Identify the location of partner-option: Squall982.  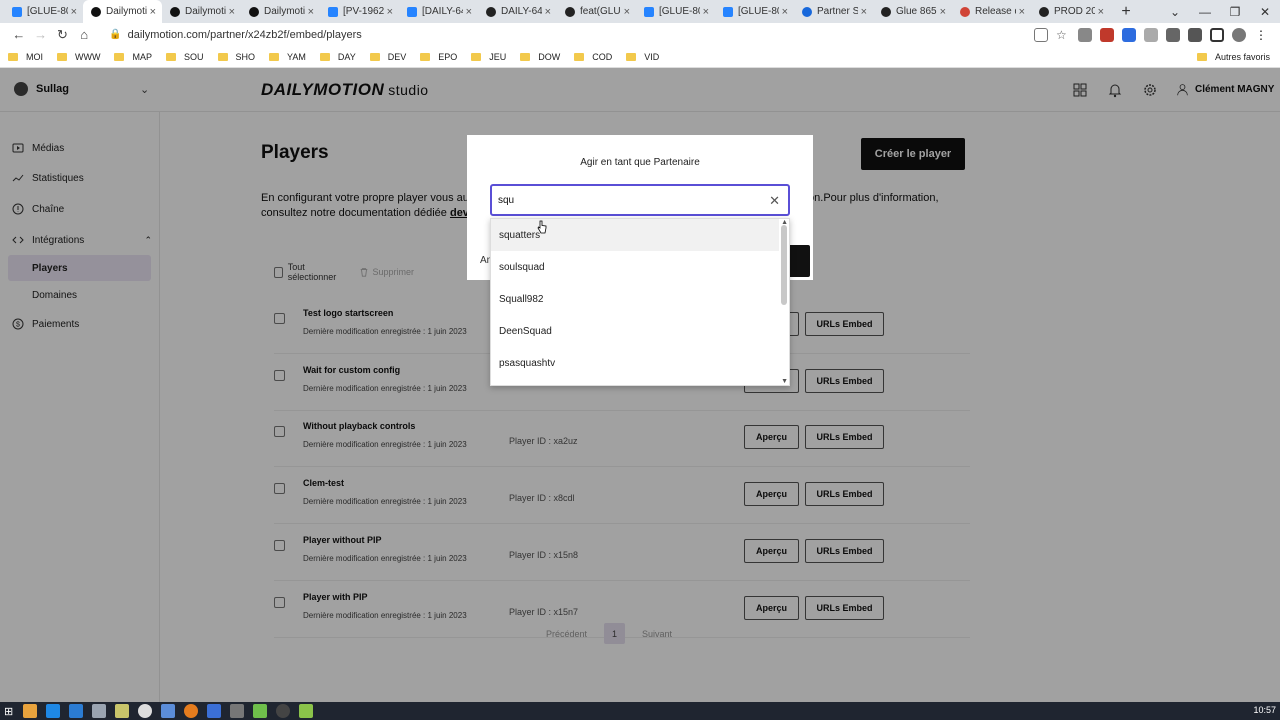
(635, 299).